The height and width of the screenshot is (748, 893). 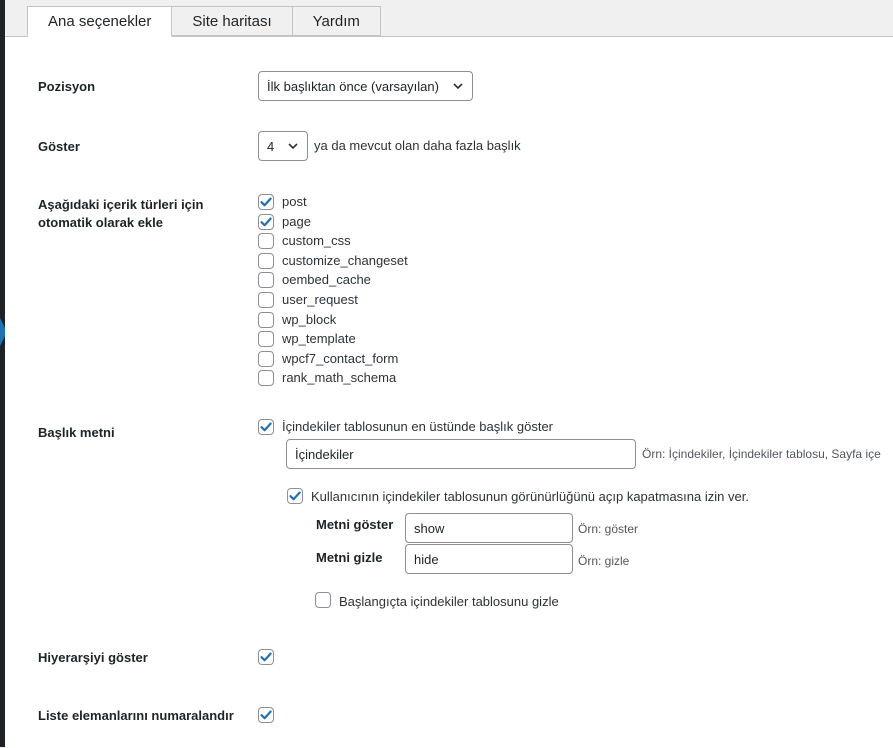 What do you see at coordinates (136, 715) in the screenshot?
I see `numbering-label: Liste elemanlarını numaralandır` at bounding box center [136, 715].